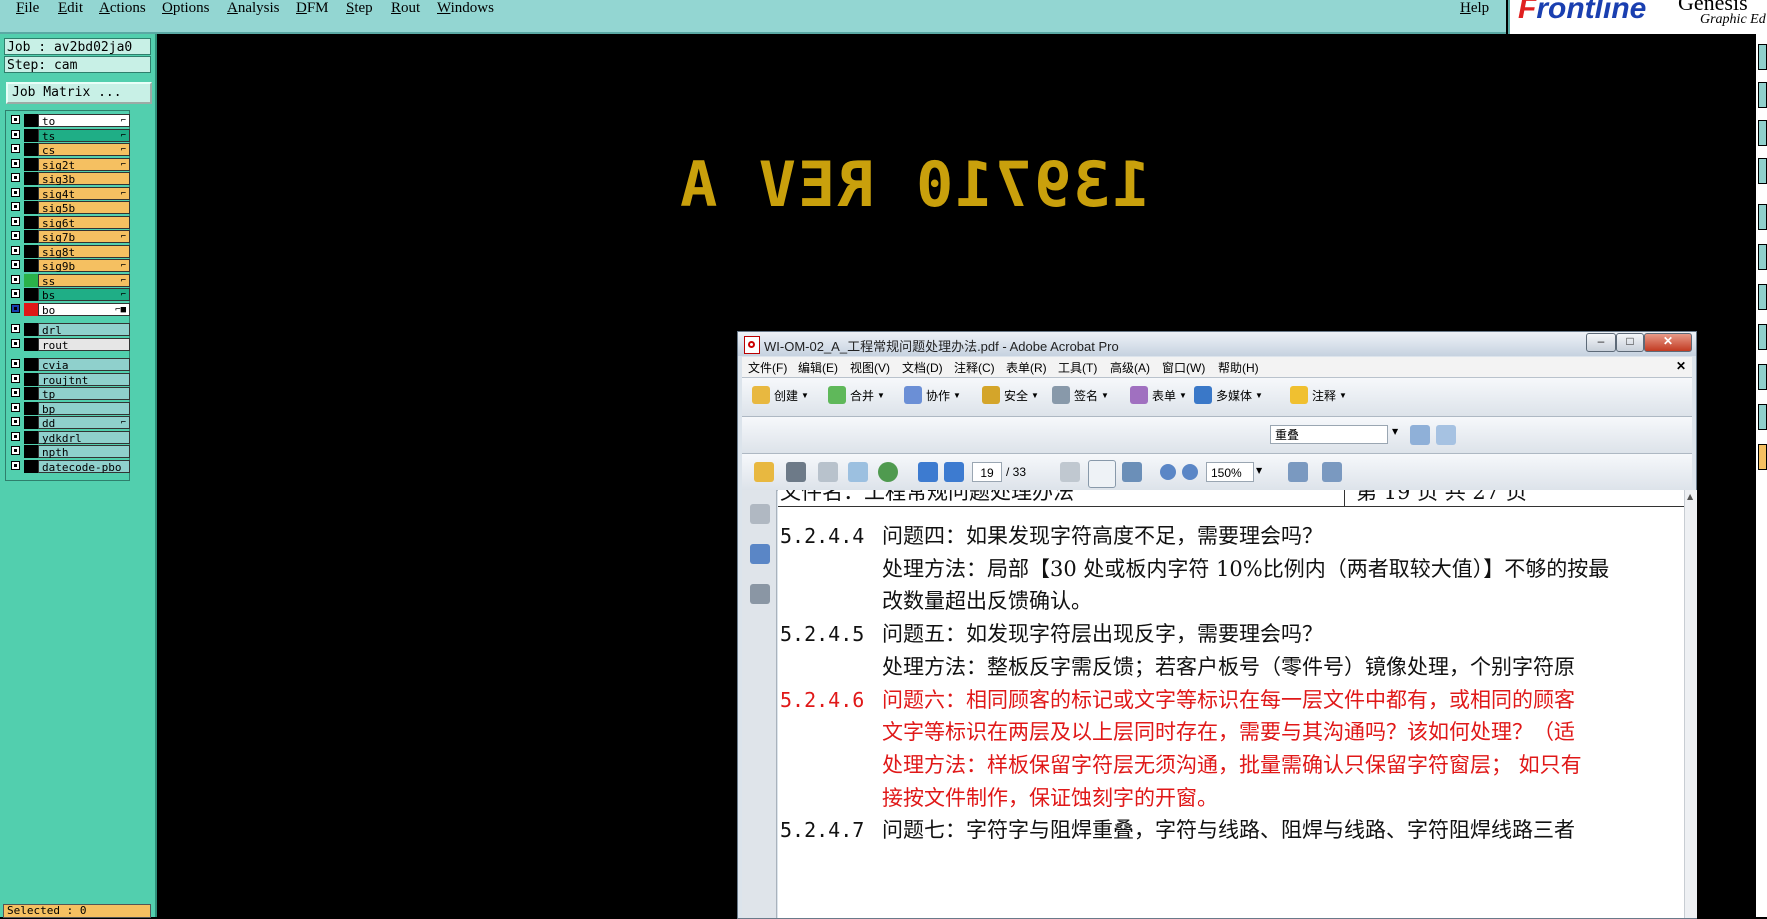 The width and height of the screenshot is (1767, 919). I want to click on save-icon, so click(828, 472).